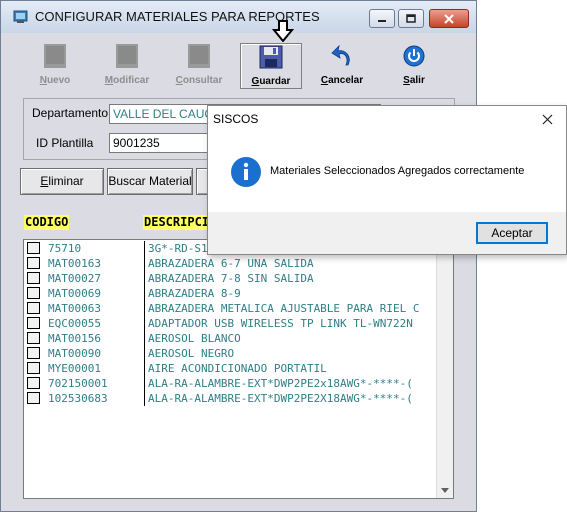  Describe the element at coordinates (127, 80) in the screenshot. I see `modify-label: Modificar` at that location.